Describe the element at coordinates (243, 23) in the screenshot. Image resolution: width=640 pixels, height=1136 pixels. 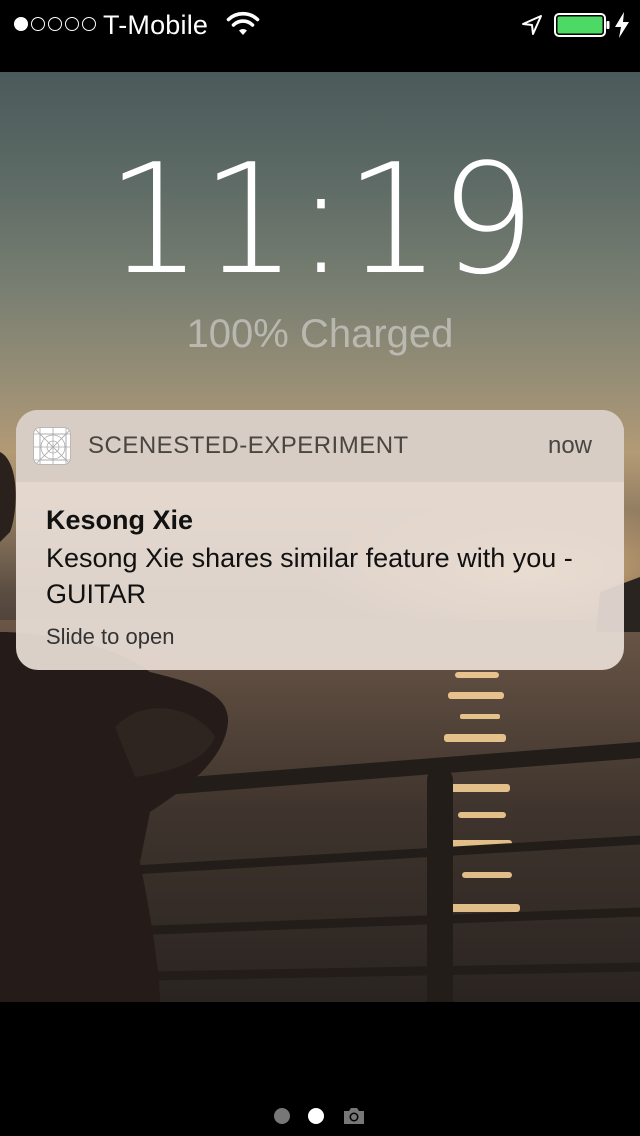
I see `wifi-icon` at that location.